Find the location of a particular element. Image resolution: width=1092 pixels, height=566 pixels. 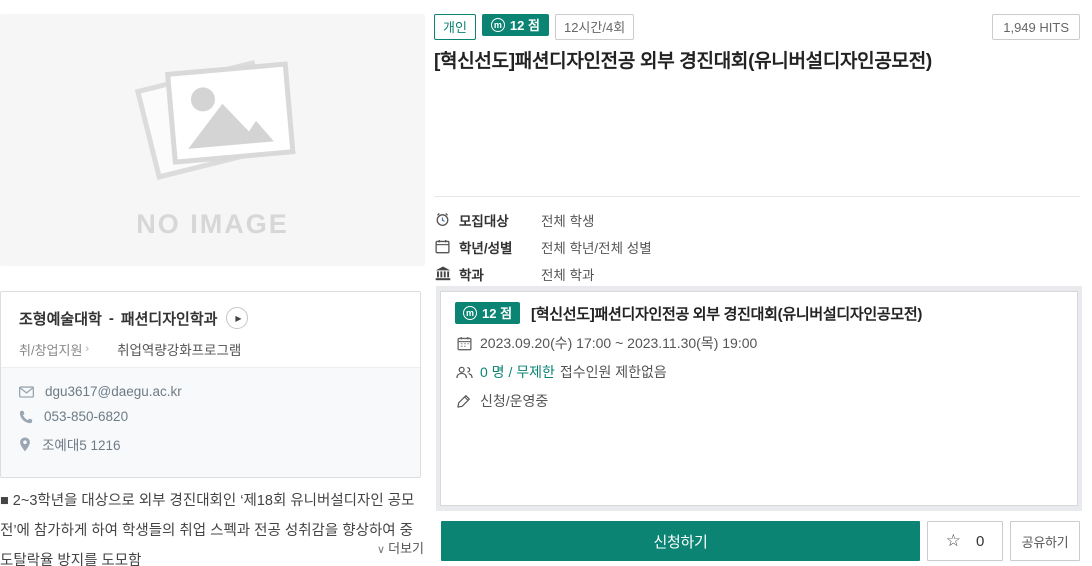

info-row-grade-gender: 학년/성별 전체 학년/전체 성별 is located at coordinates (757, 246).